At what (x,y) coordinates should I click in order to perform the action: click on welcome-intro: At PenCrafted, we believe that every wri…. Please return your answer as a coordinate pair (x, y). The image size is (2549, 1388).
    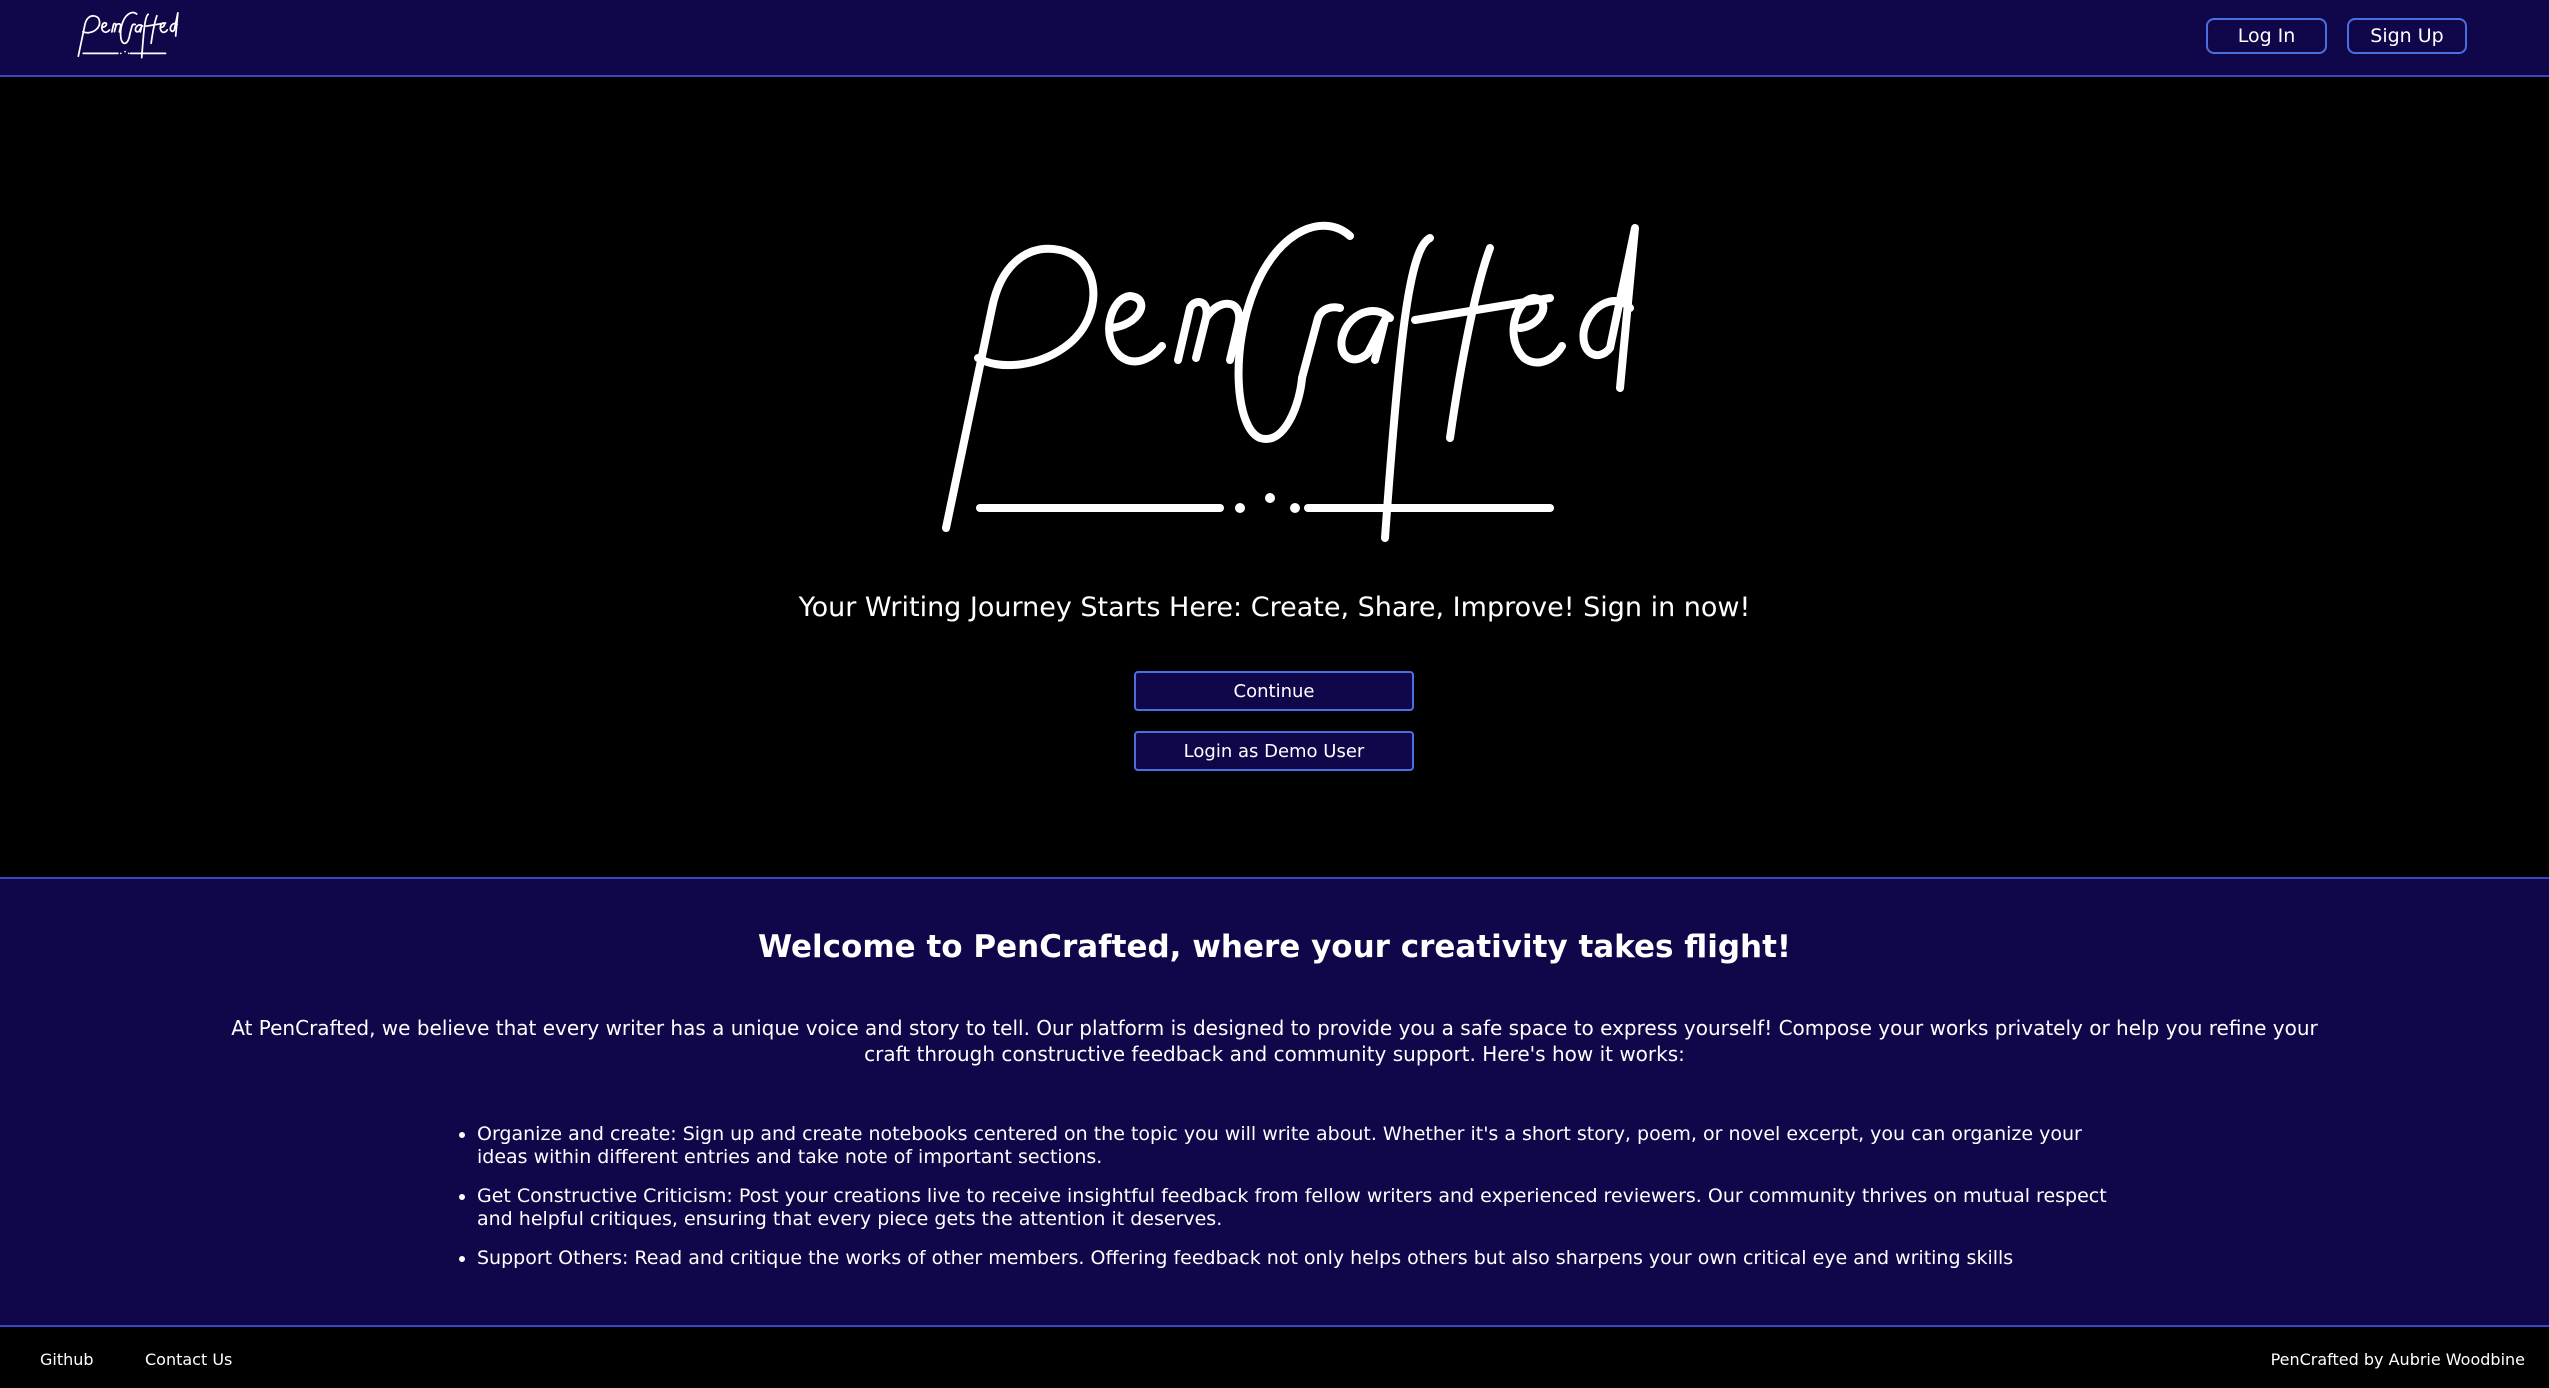
    Looking at the image, I should click on (1274, 1041).